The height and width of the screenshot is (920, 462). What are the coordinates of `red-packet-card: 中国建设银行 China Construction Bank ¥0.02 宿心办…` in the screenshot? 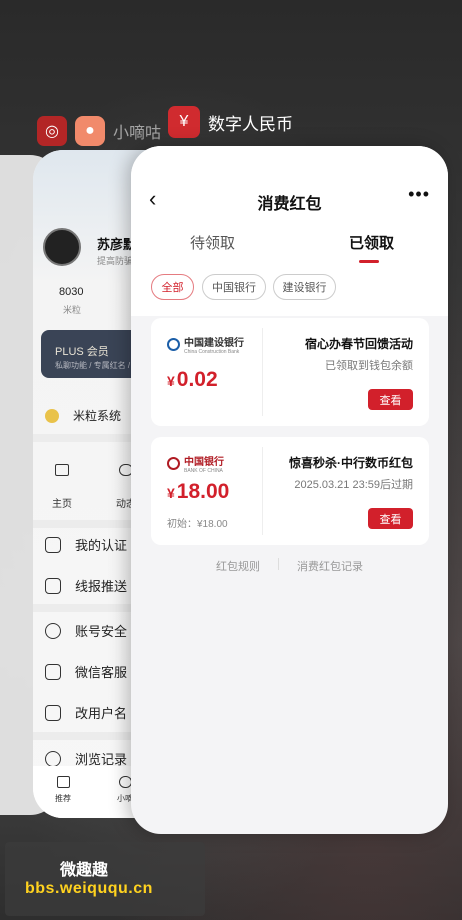 It's located at (290, 372).